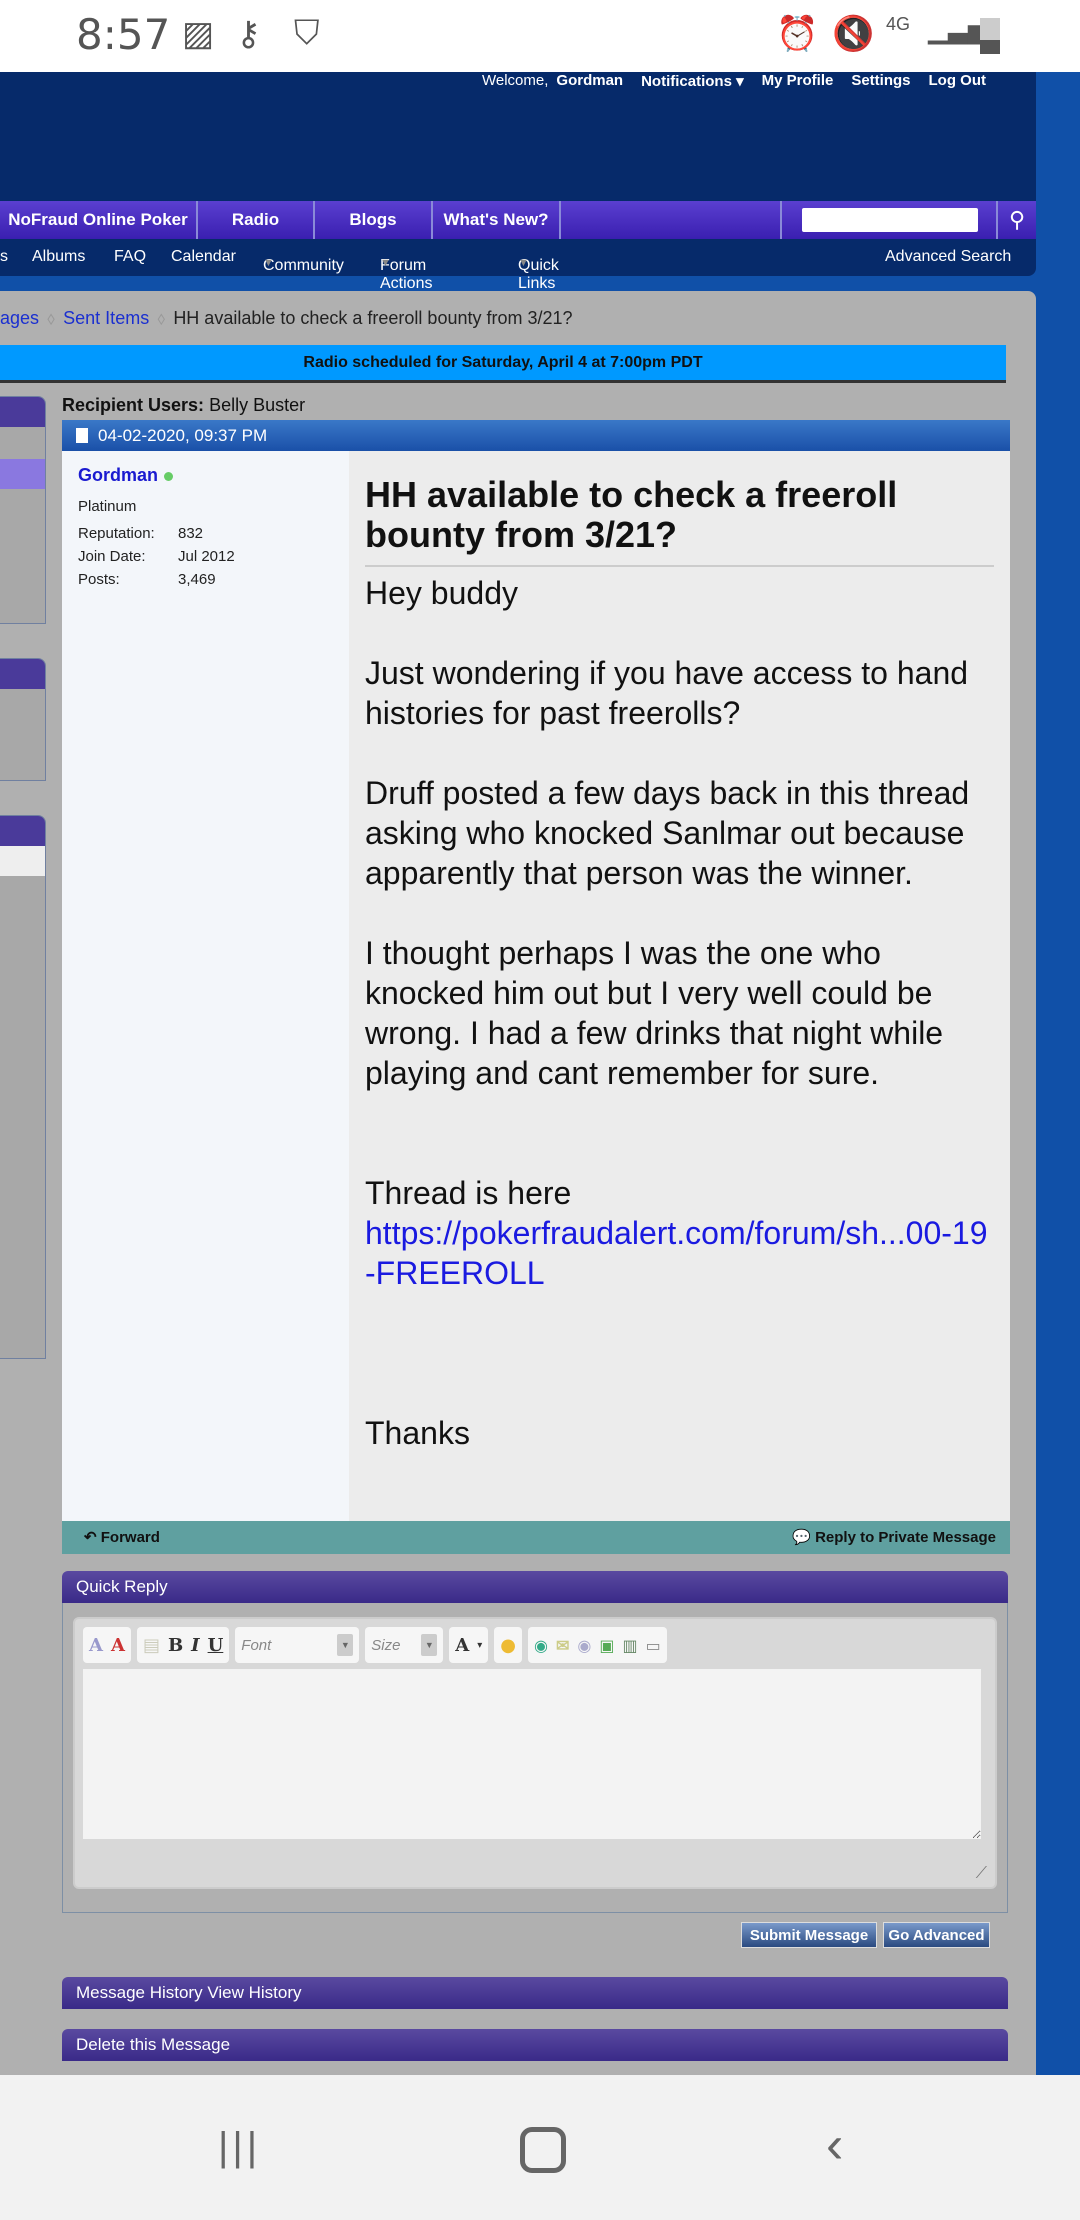 The width and height of the screenshot is (1080, 2220). I want to click on search-box, so click(889, 220).